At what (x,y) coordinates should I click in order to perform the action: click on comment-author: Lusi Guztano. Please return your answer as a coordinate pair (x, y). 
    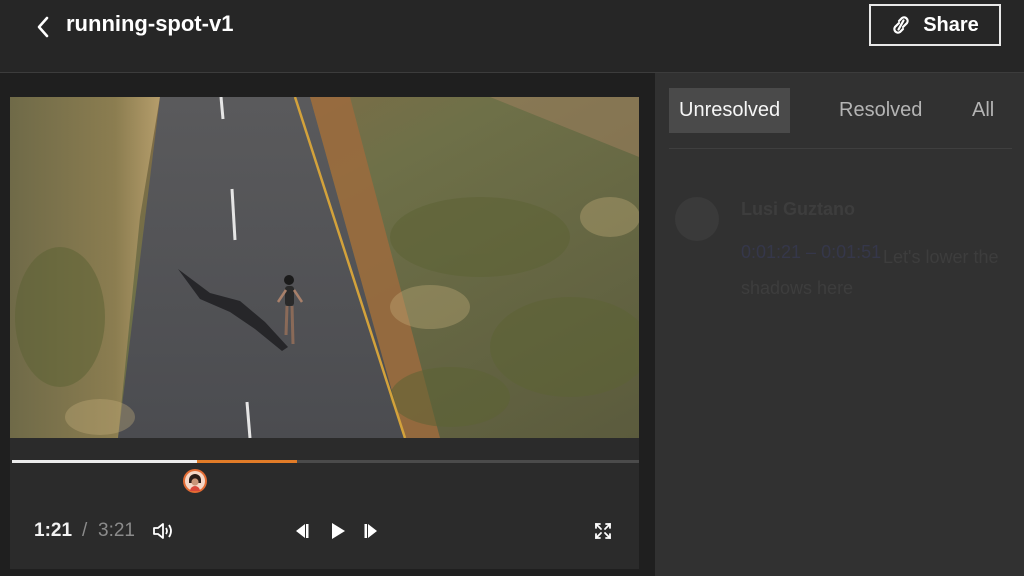
    Looking at the image, I should click on (798, 209).